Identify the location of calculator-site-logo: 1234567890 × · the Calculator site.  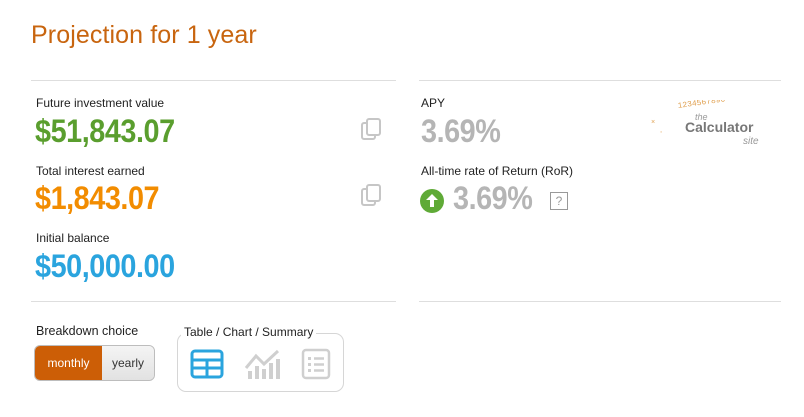
(710, 126).